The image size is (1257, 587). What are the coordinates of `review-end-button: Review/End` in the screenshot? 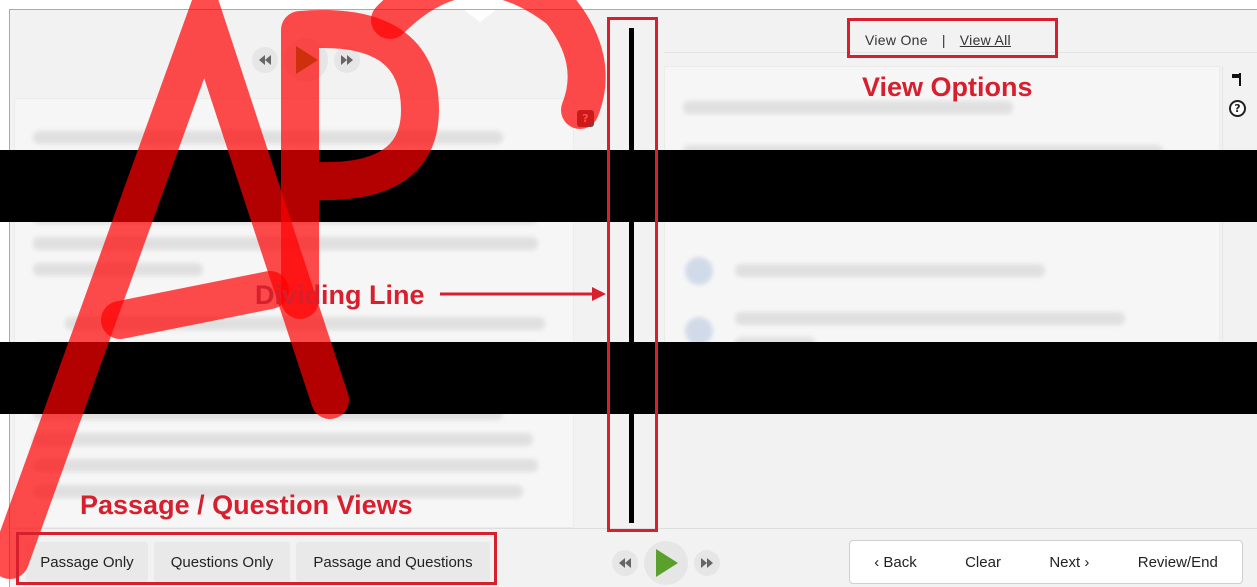 It's located at (1178, 562).